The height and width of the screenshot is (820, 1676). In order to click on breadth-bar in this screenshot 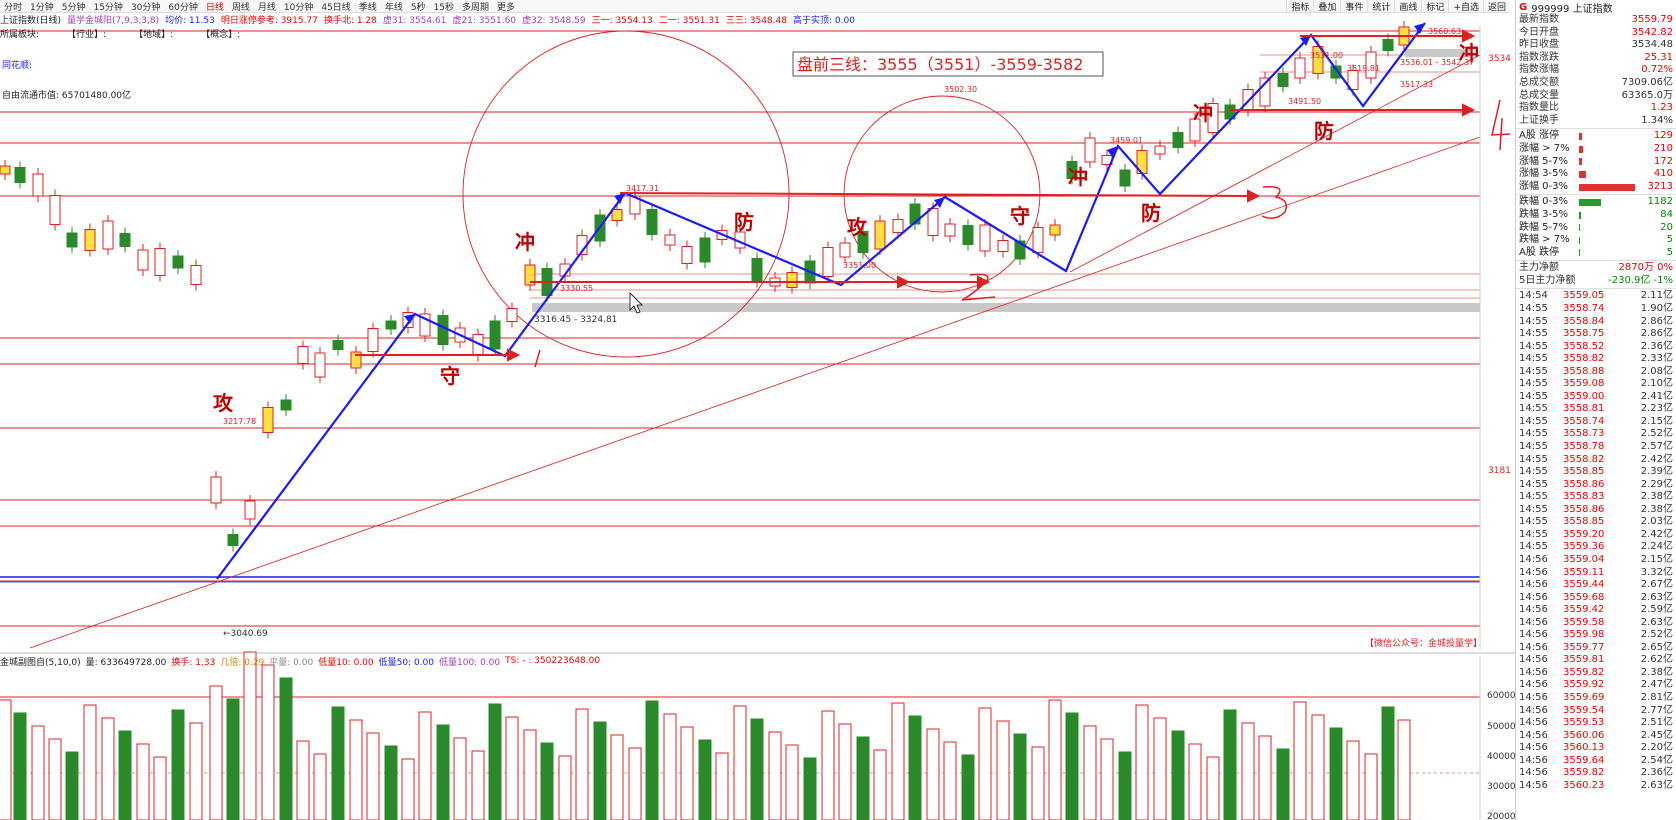, I will do `click(1580, 215)`.